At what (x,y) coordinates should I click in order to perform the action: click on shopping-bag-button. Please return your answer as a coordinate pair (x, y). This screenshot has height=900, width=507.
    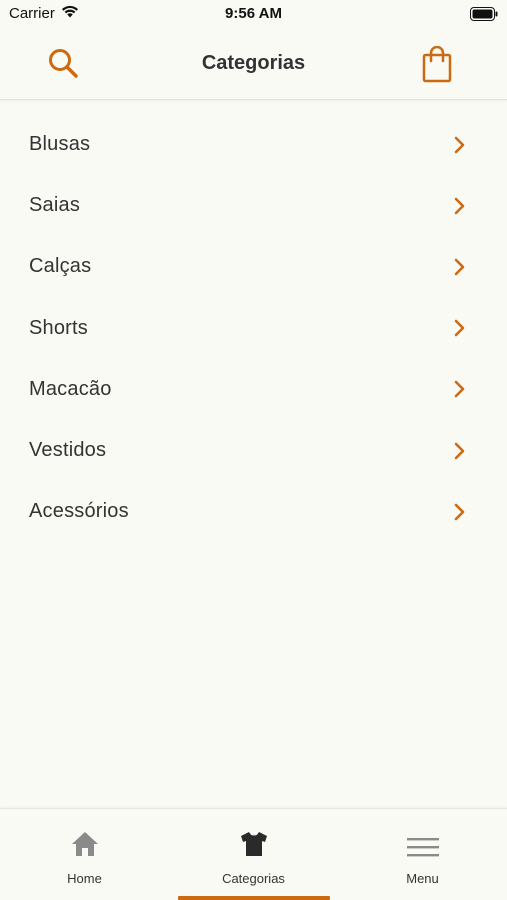
    Looking at the image, I should click on (437, 64).